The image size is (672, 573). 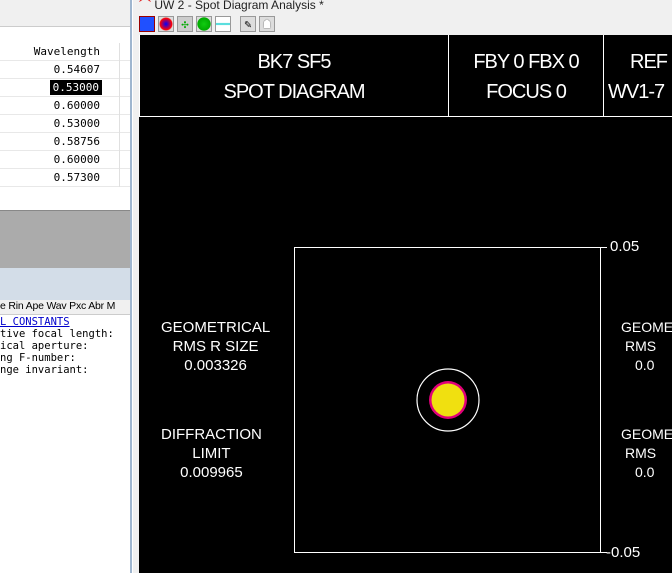 What do you see at coordinates (239, 6) in the screenshot?
I see `window-title-text: UW 2 - Spot Diagram Analysis *` at bounding box center [239, 6].